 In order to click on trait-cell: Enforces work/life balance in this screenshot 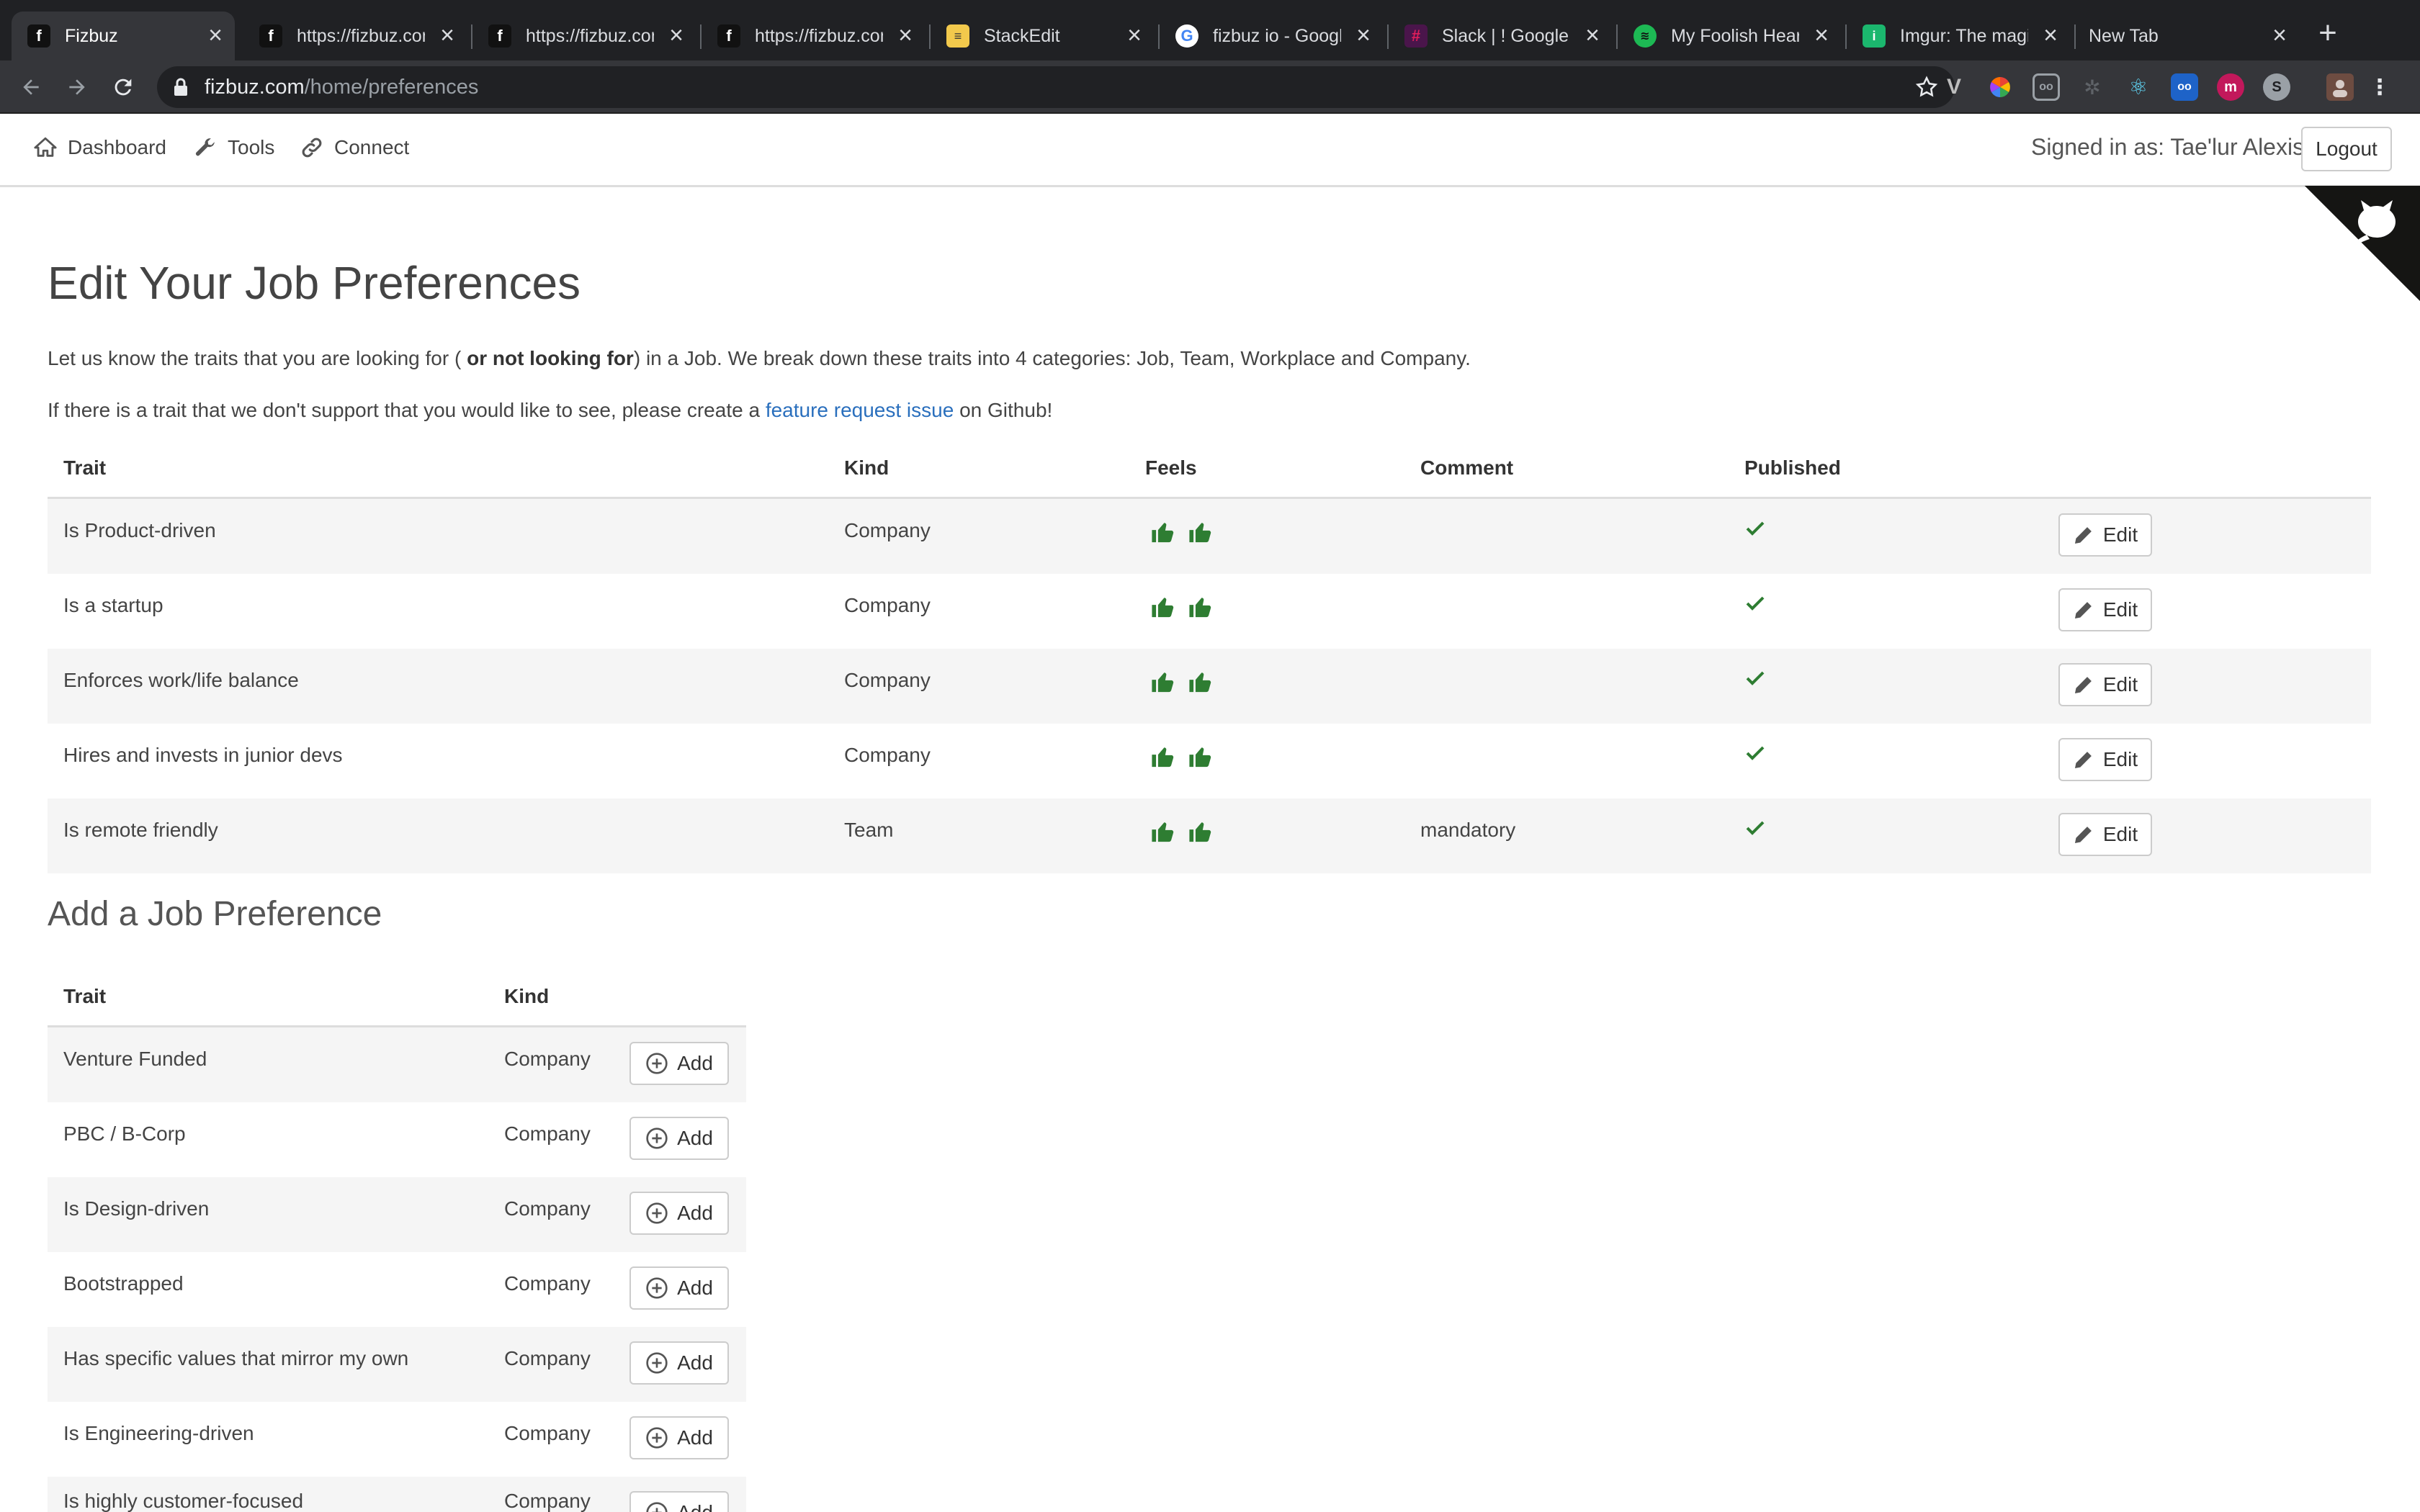, I will do `click(181, 680)`.